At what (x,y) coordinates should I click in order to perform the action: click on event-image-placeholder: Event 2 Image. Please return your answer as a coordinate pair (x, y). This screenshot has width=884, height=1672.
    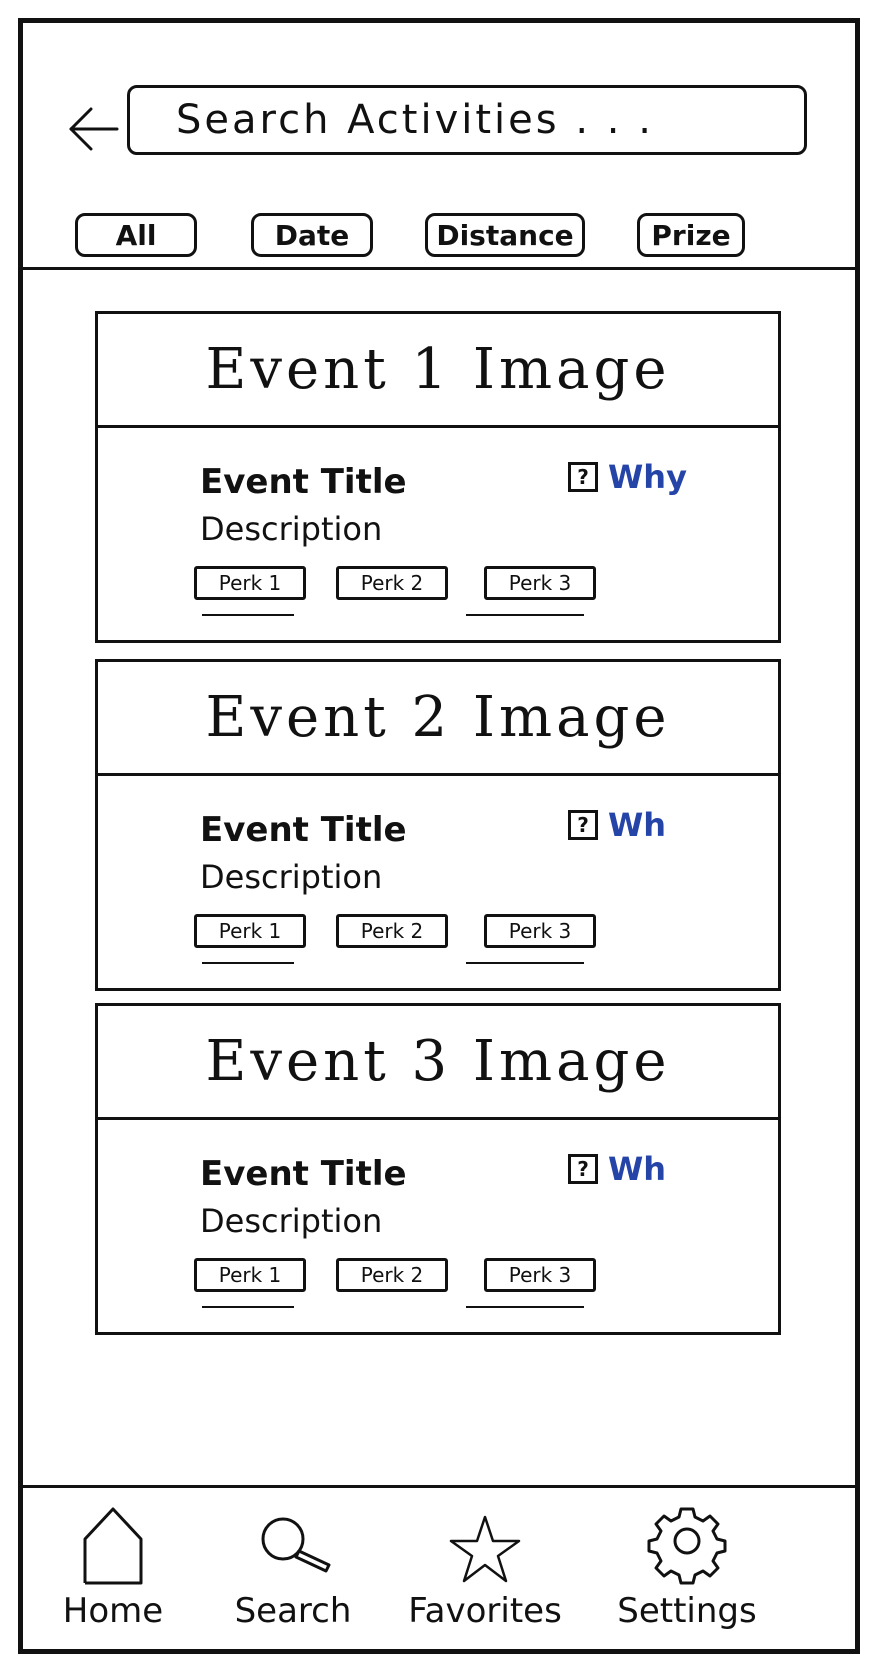
    Looking at the image, I should click on (438, 719).